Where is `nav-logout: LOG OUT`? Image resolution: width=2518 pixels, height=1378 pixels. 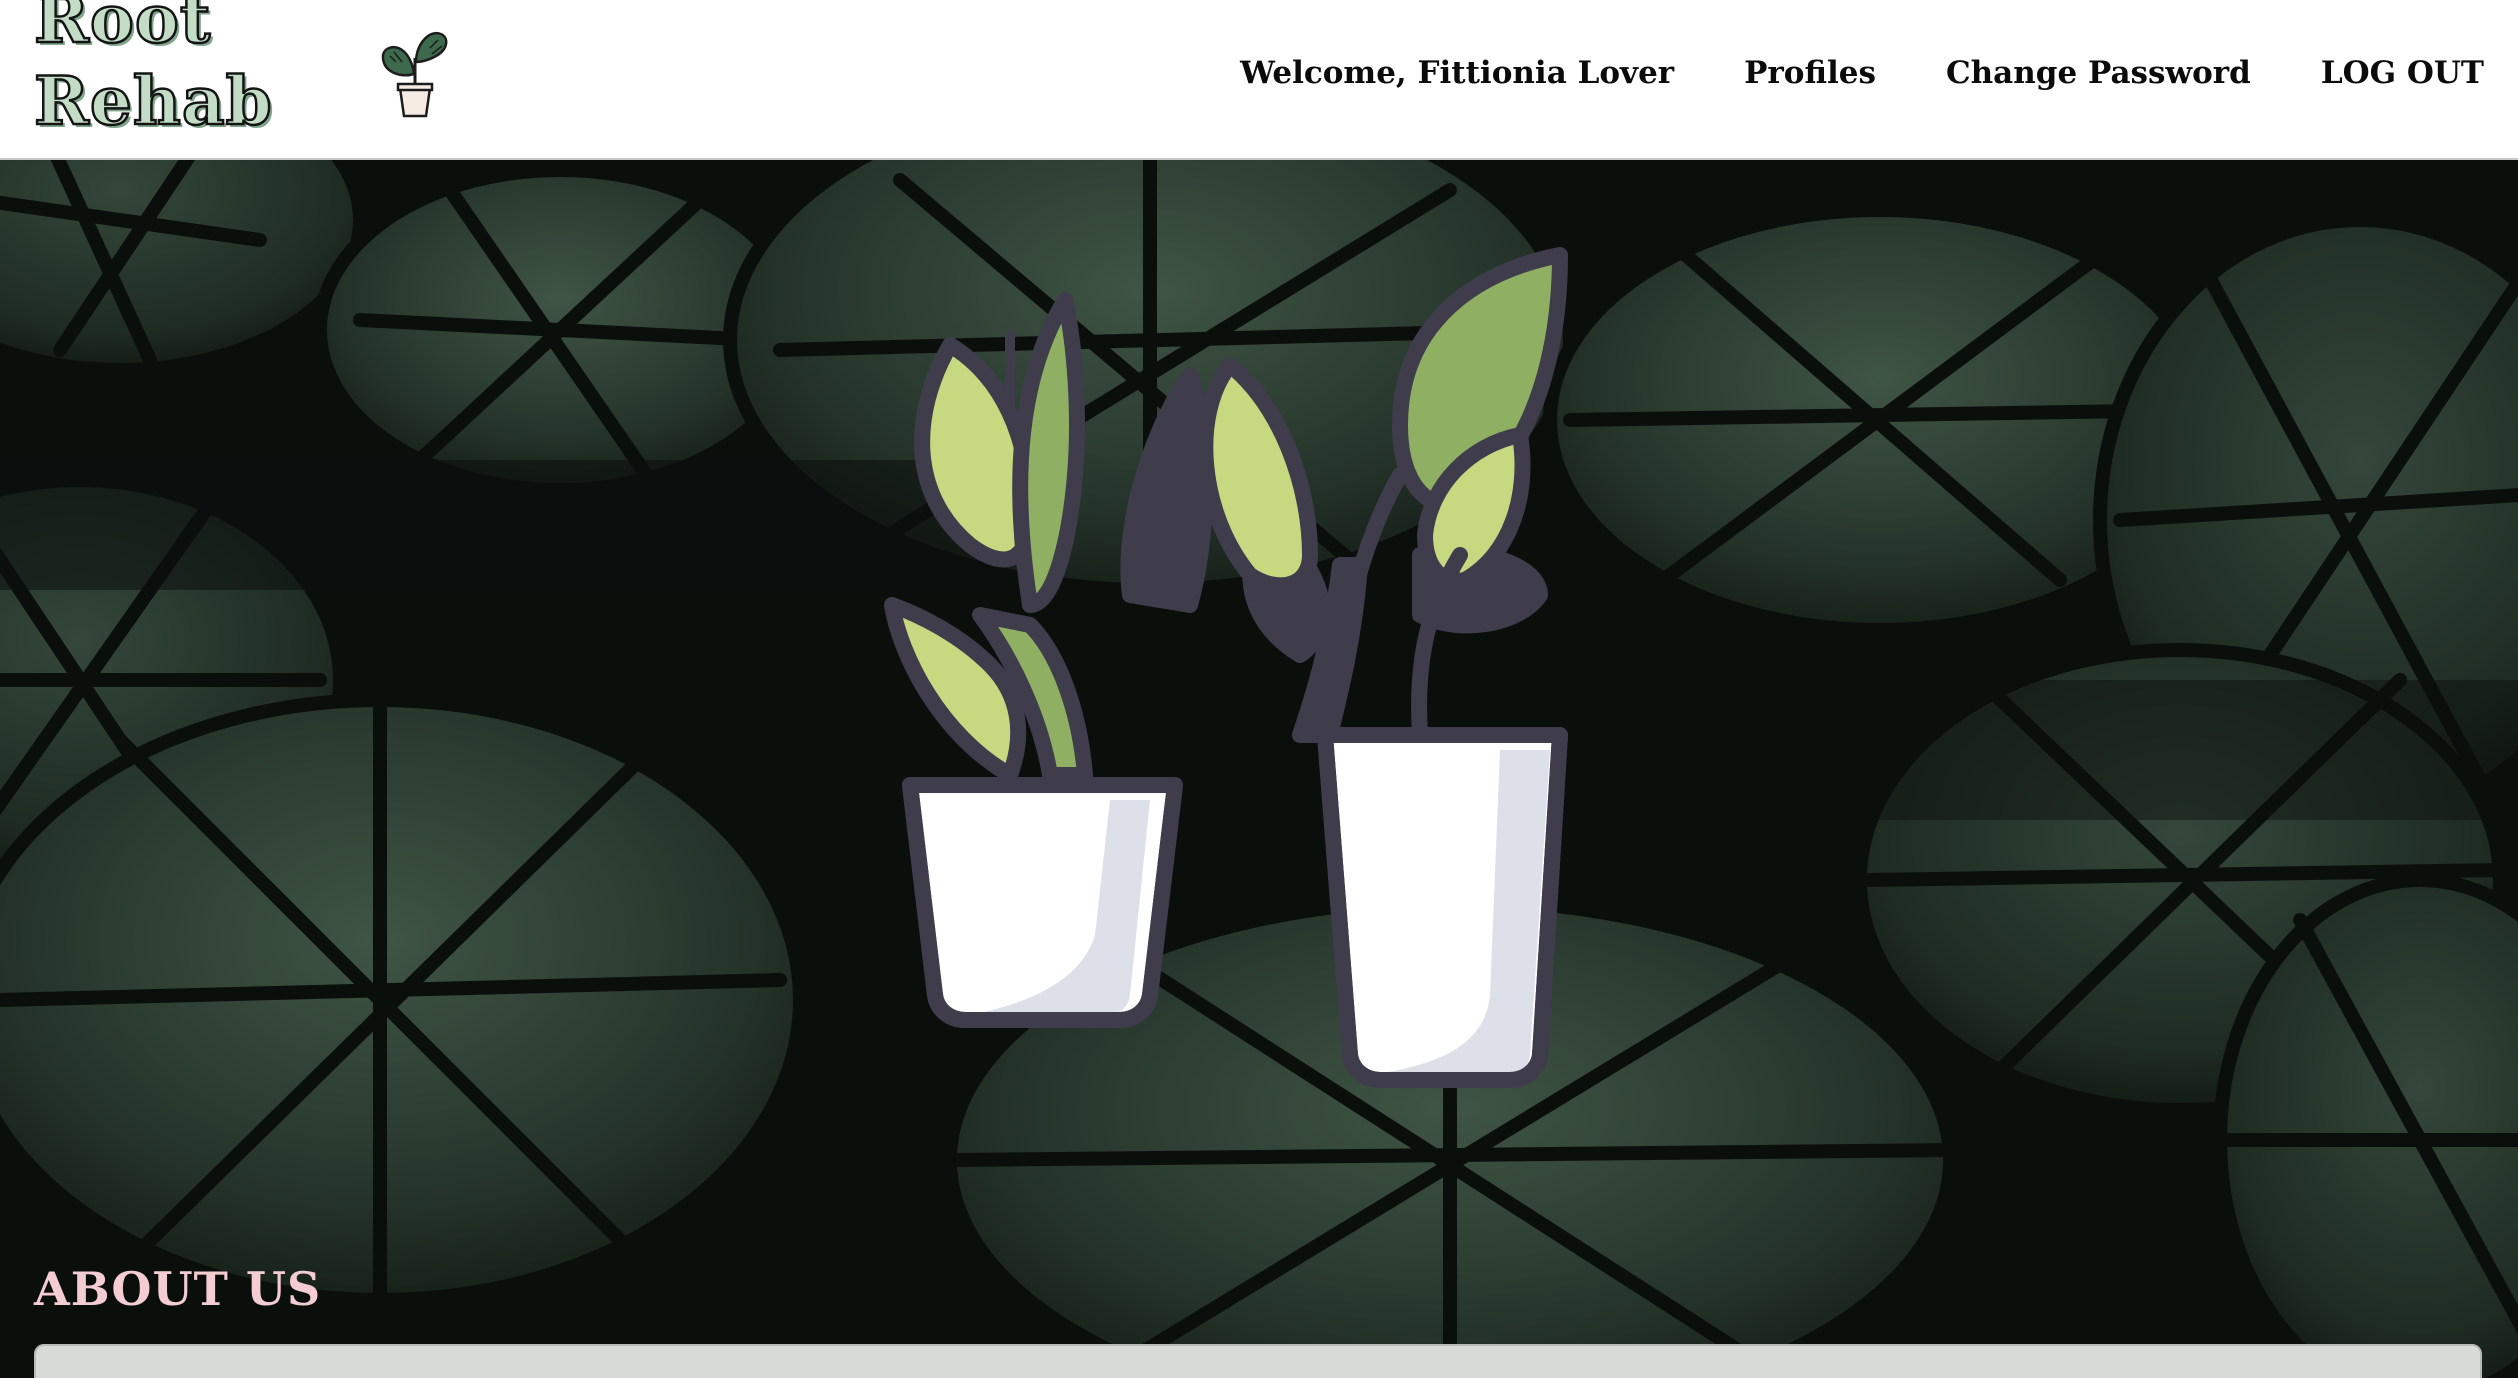
nav-logout: LOG OUT is located at coordinates (2402, 73).